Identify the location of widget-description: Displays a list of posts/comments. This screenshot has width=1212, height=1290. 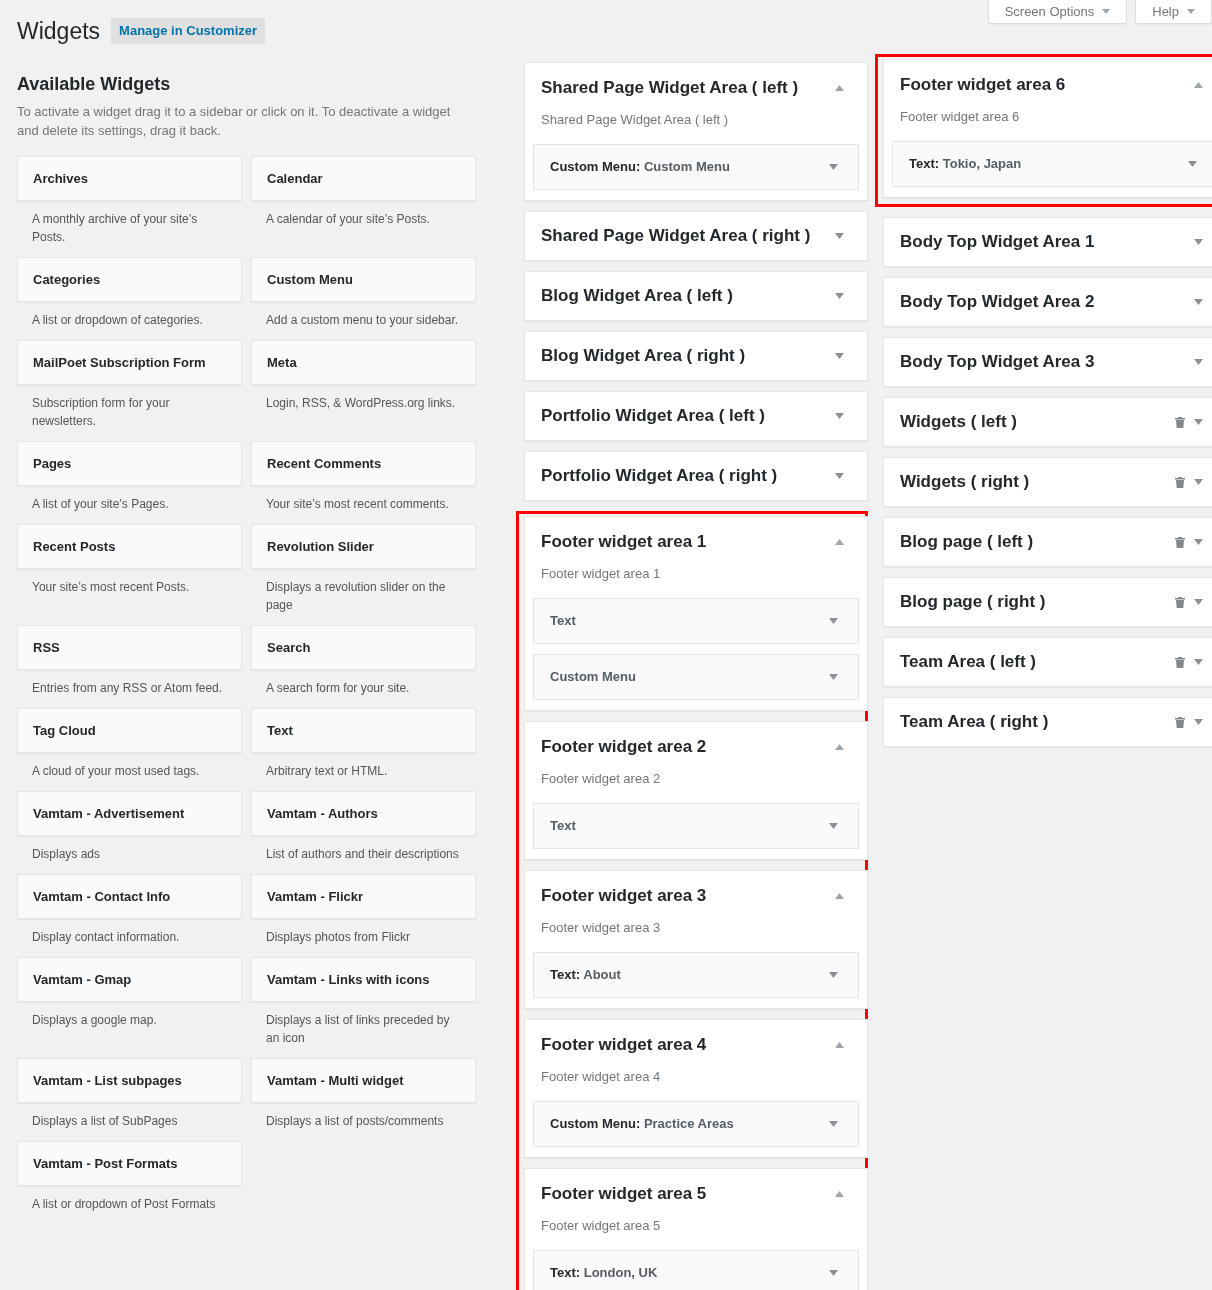
(355, 1121).